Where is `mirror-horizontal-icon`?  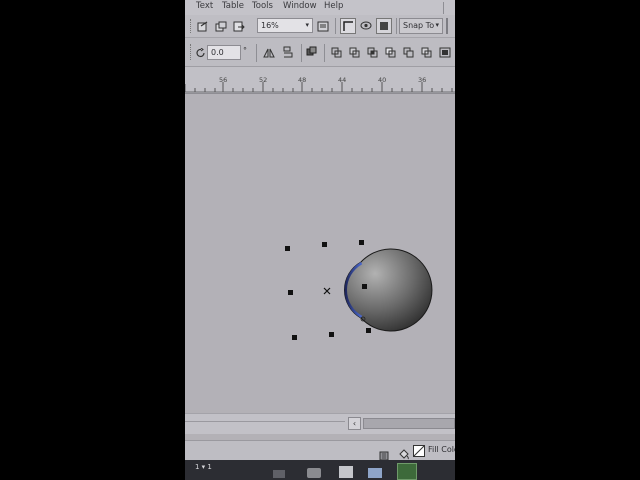 mirror-horizontal-icon is located at coordinates (269, 52).